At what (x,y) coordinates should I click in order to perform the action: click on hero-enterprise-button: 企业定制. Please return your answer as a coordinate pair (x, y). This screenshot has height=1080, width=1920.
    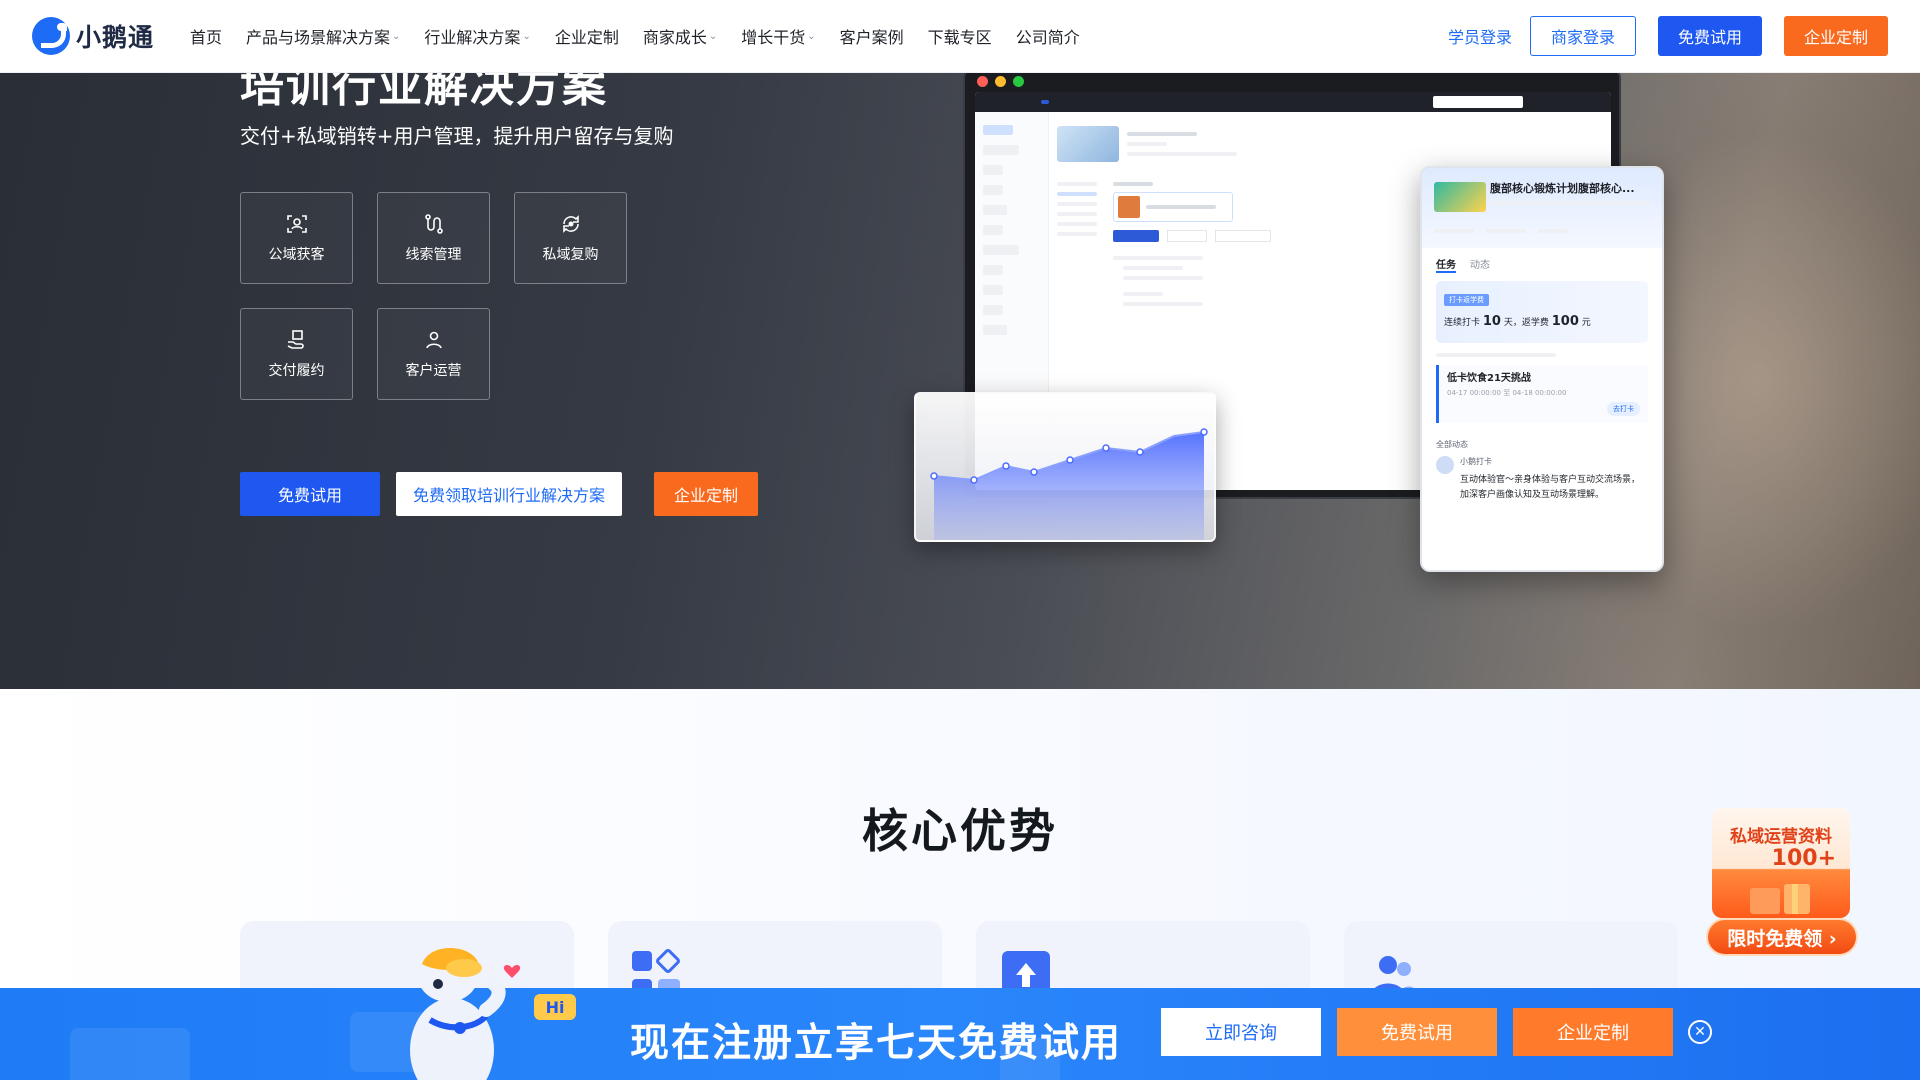
    Looking at the image, I should click on (706, 494).